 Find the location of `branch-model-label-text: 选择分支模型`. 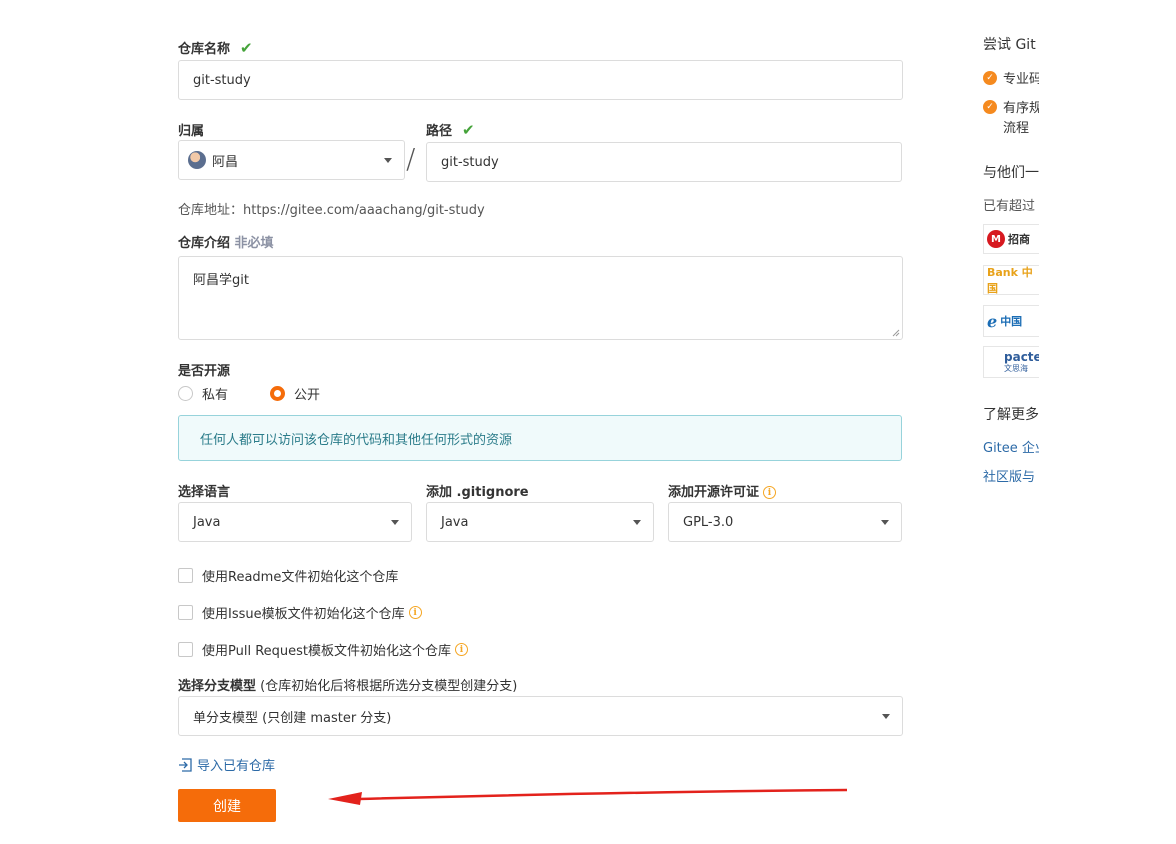

branch-model-label-text: 选择分支模型 is located at coordinates (217, 686).